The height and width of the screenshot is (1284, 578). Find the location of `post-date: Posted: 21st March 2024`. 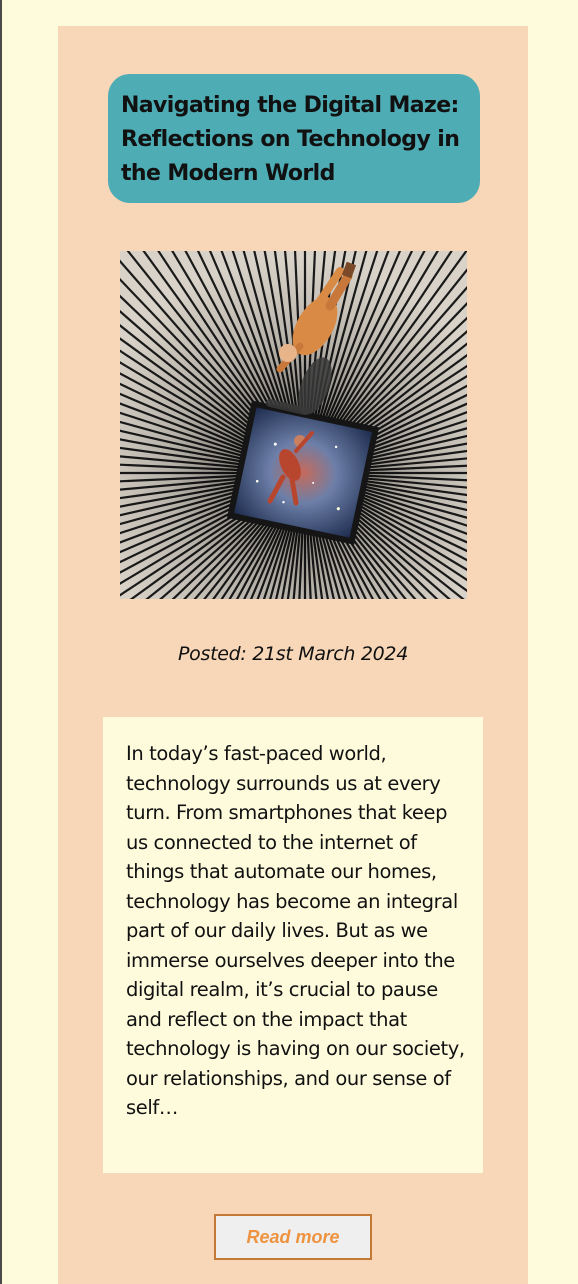

post-date: Posted: 21st March 2024 is located at coordinates (293, 654).